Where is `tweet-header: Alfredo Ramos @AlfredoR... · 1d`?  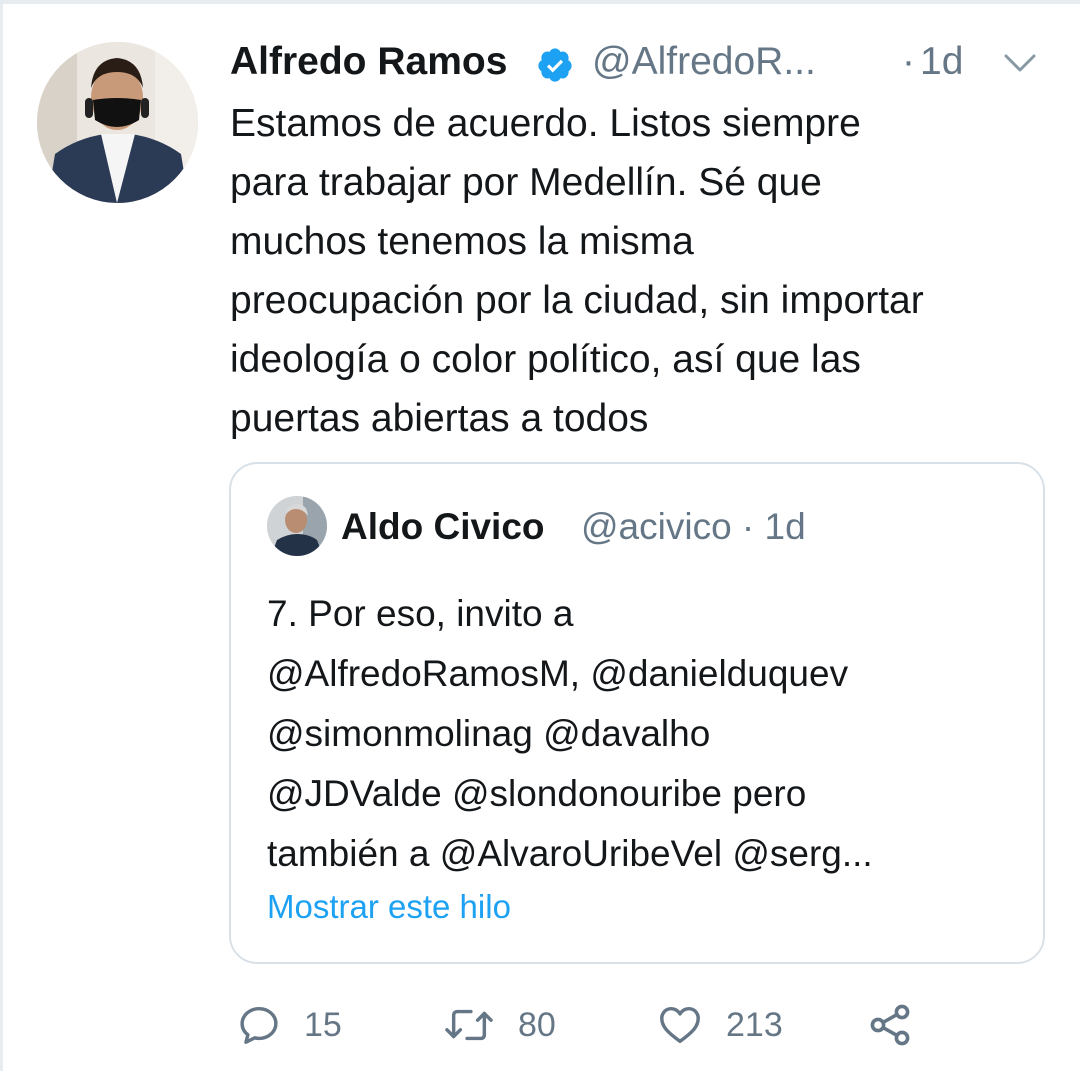 tweet-header: Alfredo Ramos @AlfredoR... · 1d is located at coordinates (645, 63).